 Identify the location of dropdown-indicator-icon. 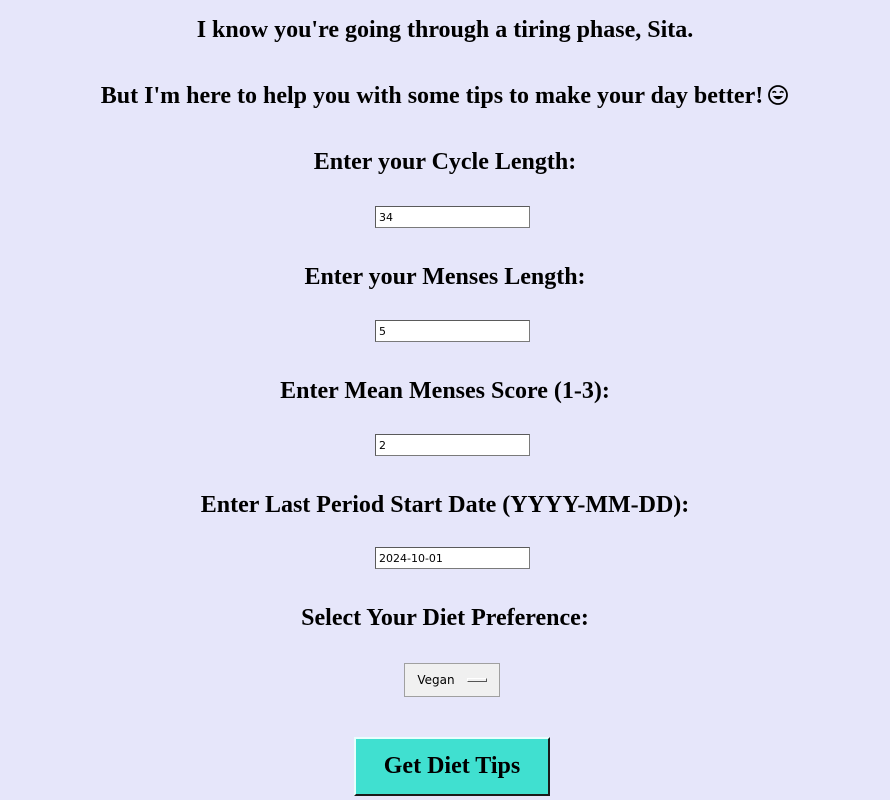
(476, 680).